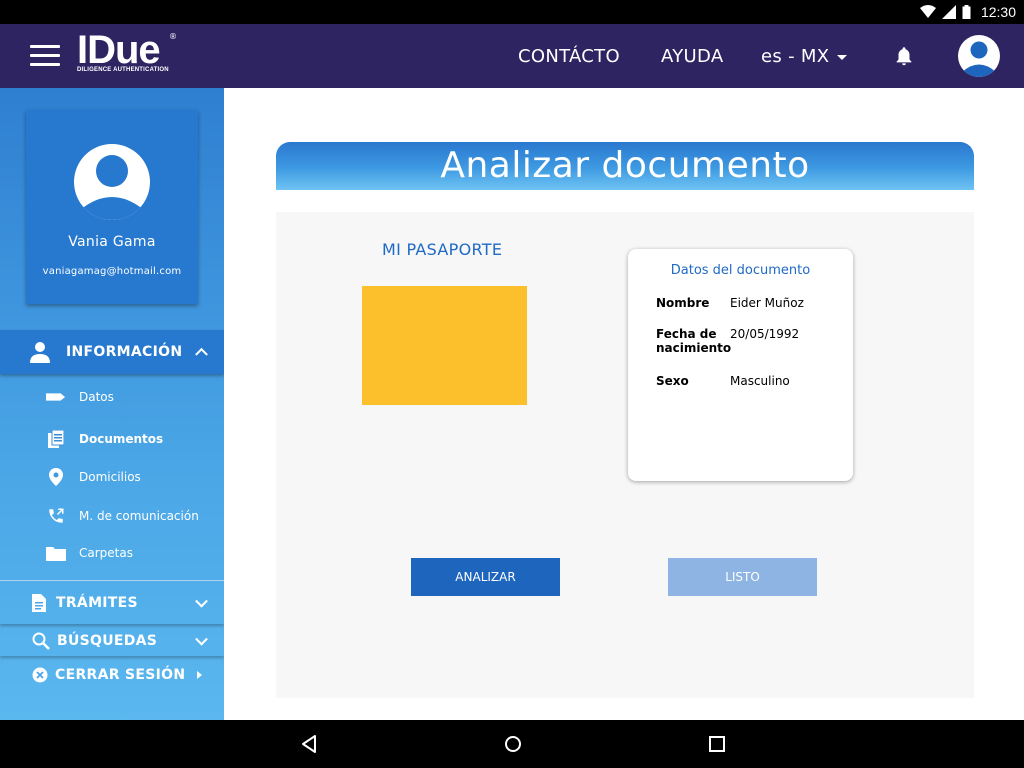 This screenshot has height=768, width=1024. Describe the element at coordinates (927, 11) in the screenshot. I see `wifi-icon` at that location.